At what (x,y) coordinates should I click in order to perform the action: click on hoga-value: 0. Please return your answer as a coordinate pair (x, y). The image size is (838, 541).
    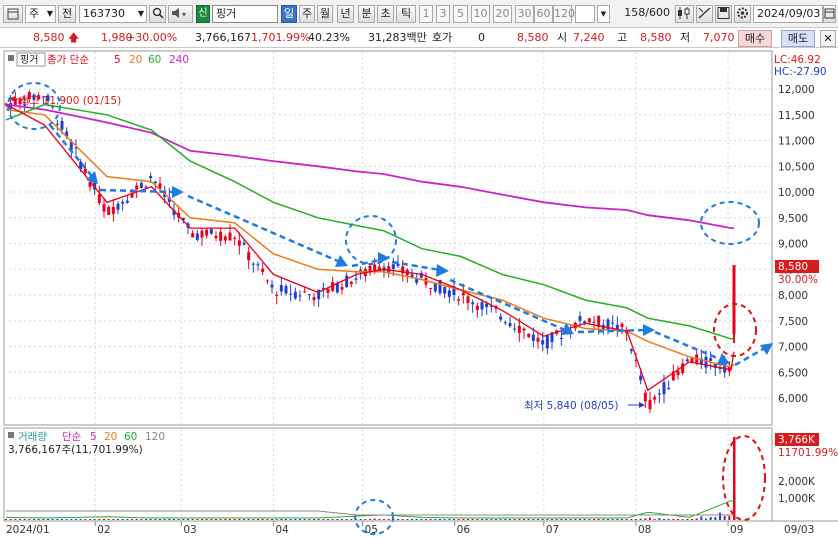
    Looking at the image, I should click on (481, 37).